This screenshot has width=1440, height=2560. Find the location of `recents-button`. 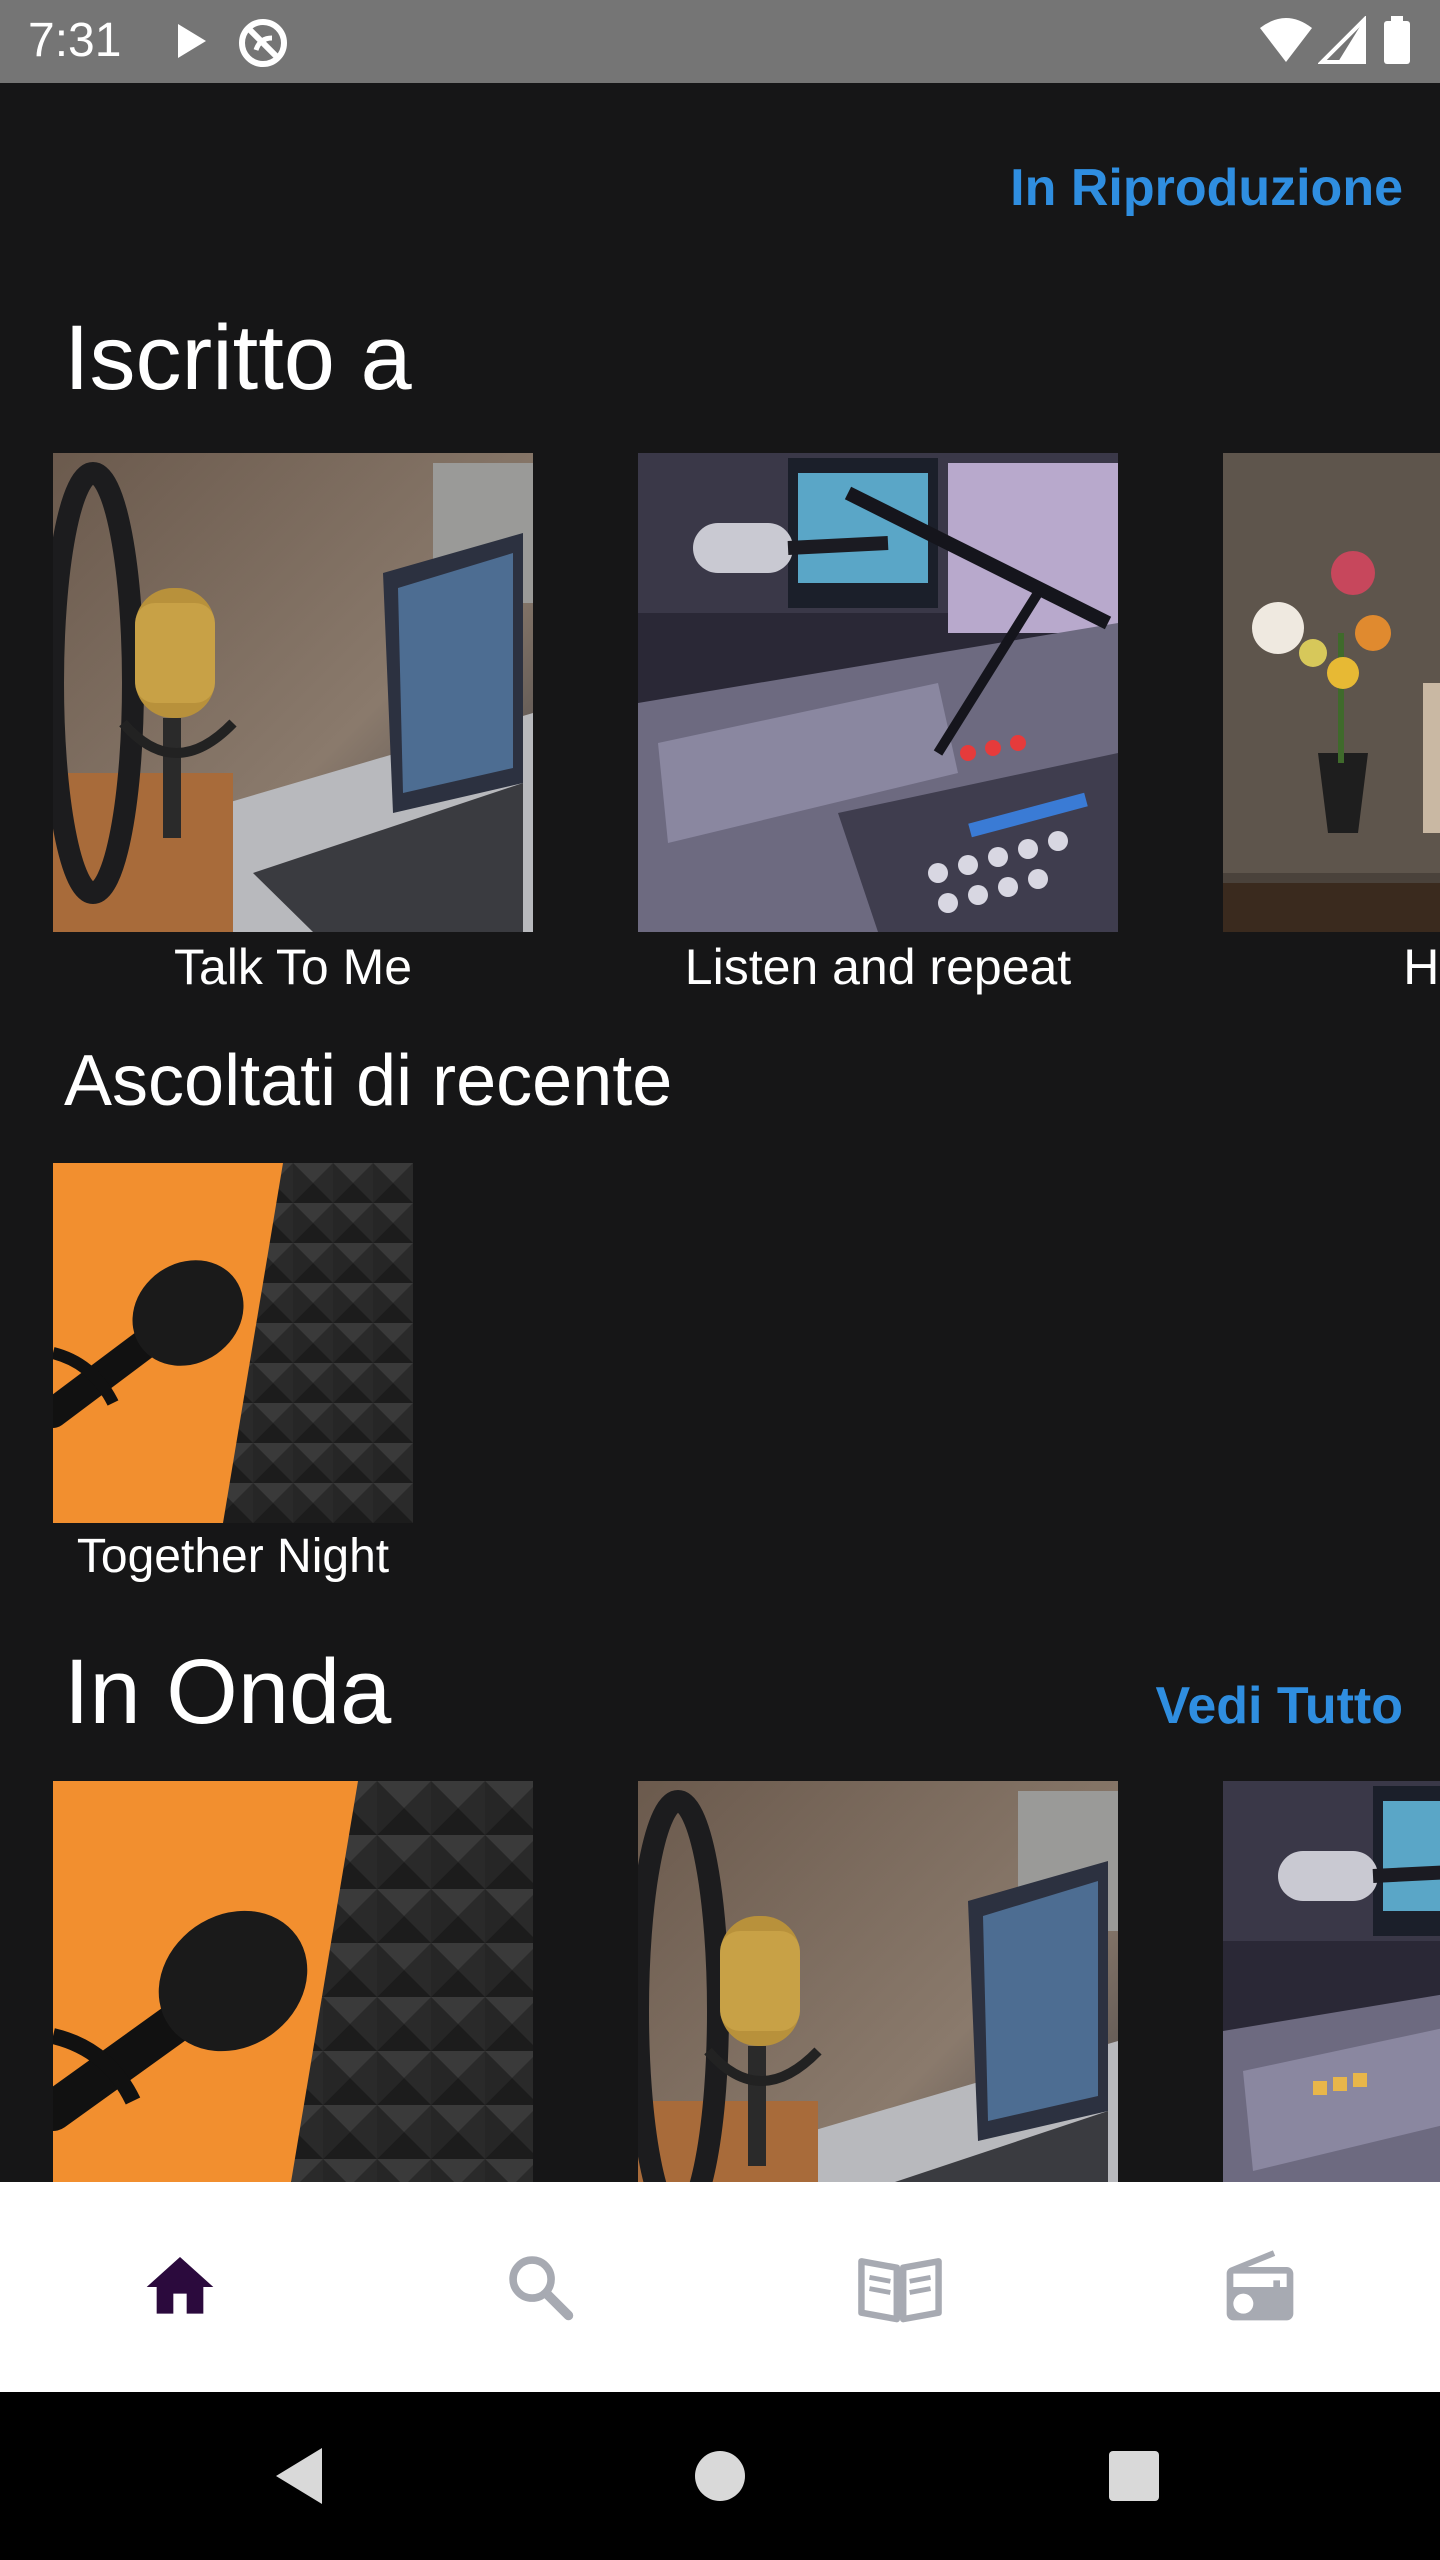

recents-button is located at coordinates (1134, 2476).